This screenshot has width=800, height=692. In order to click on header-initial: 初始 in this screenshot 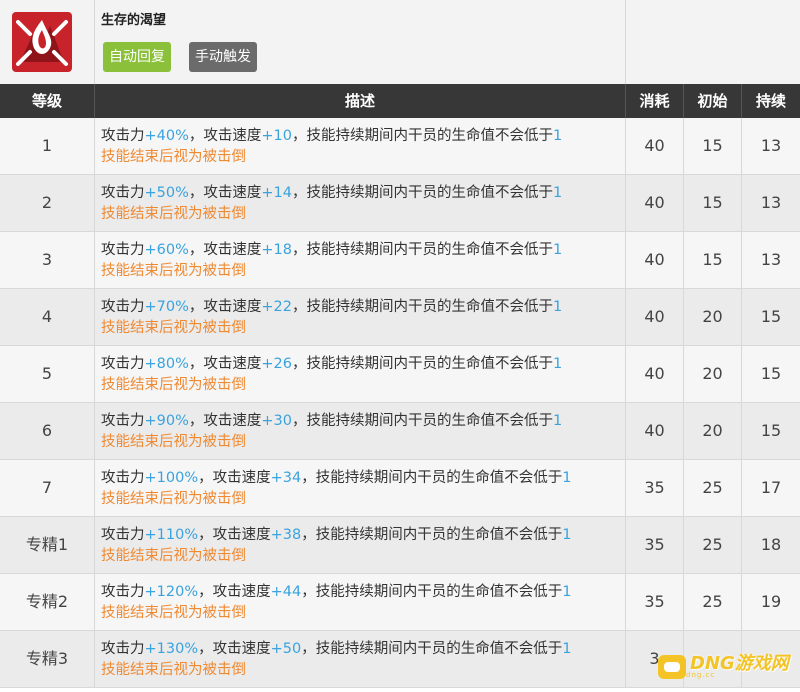, I will do `click(713, 101)`.